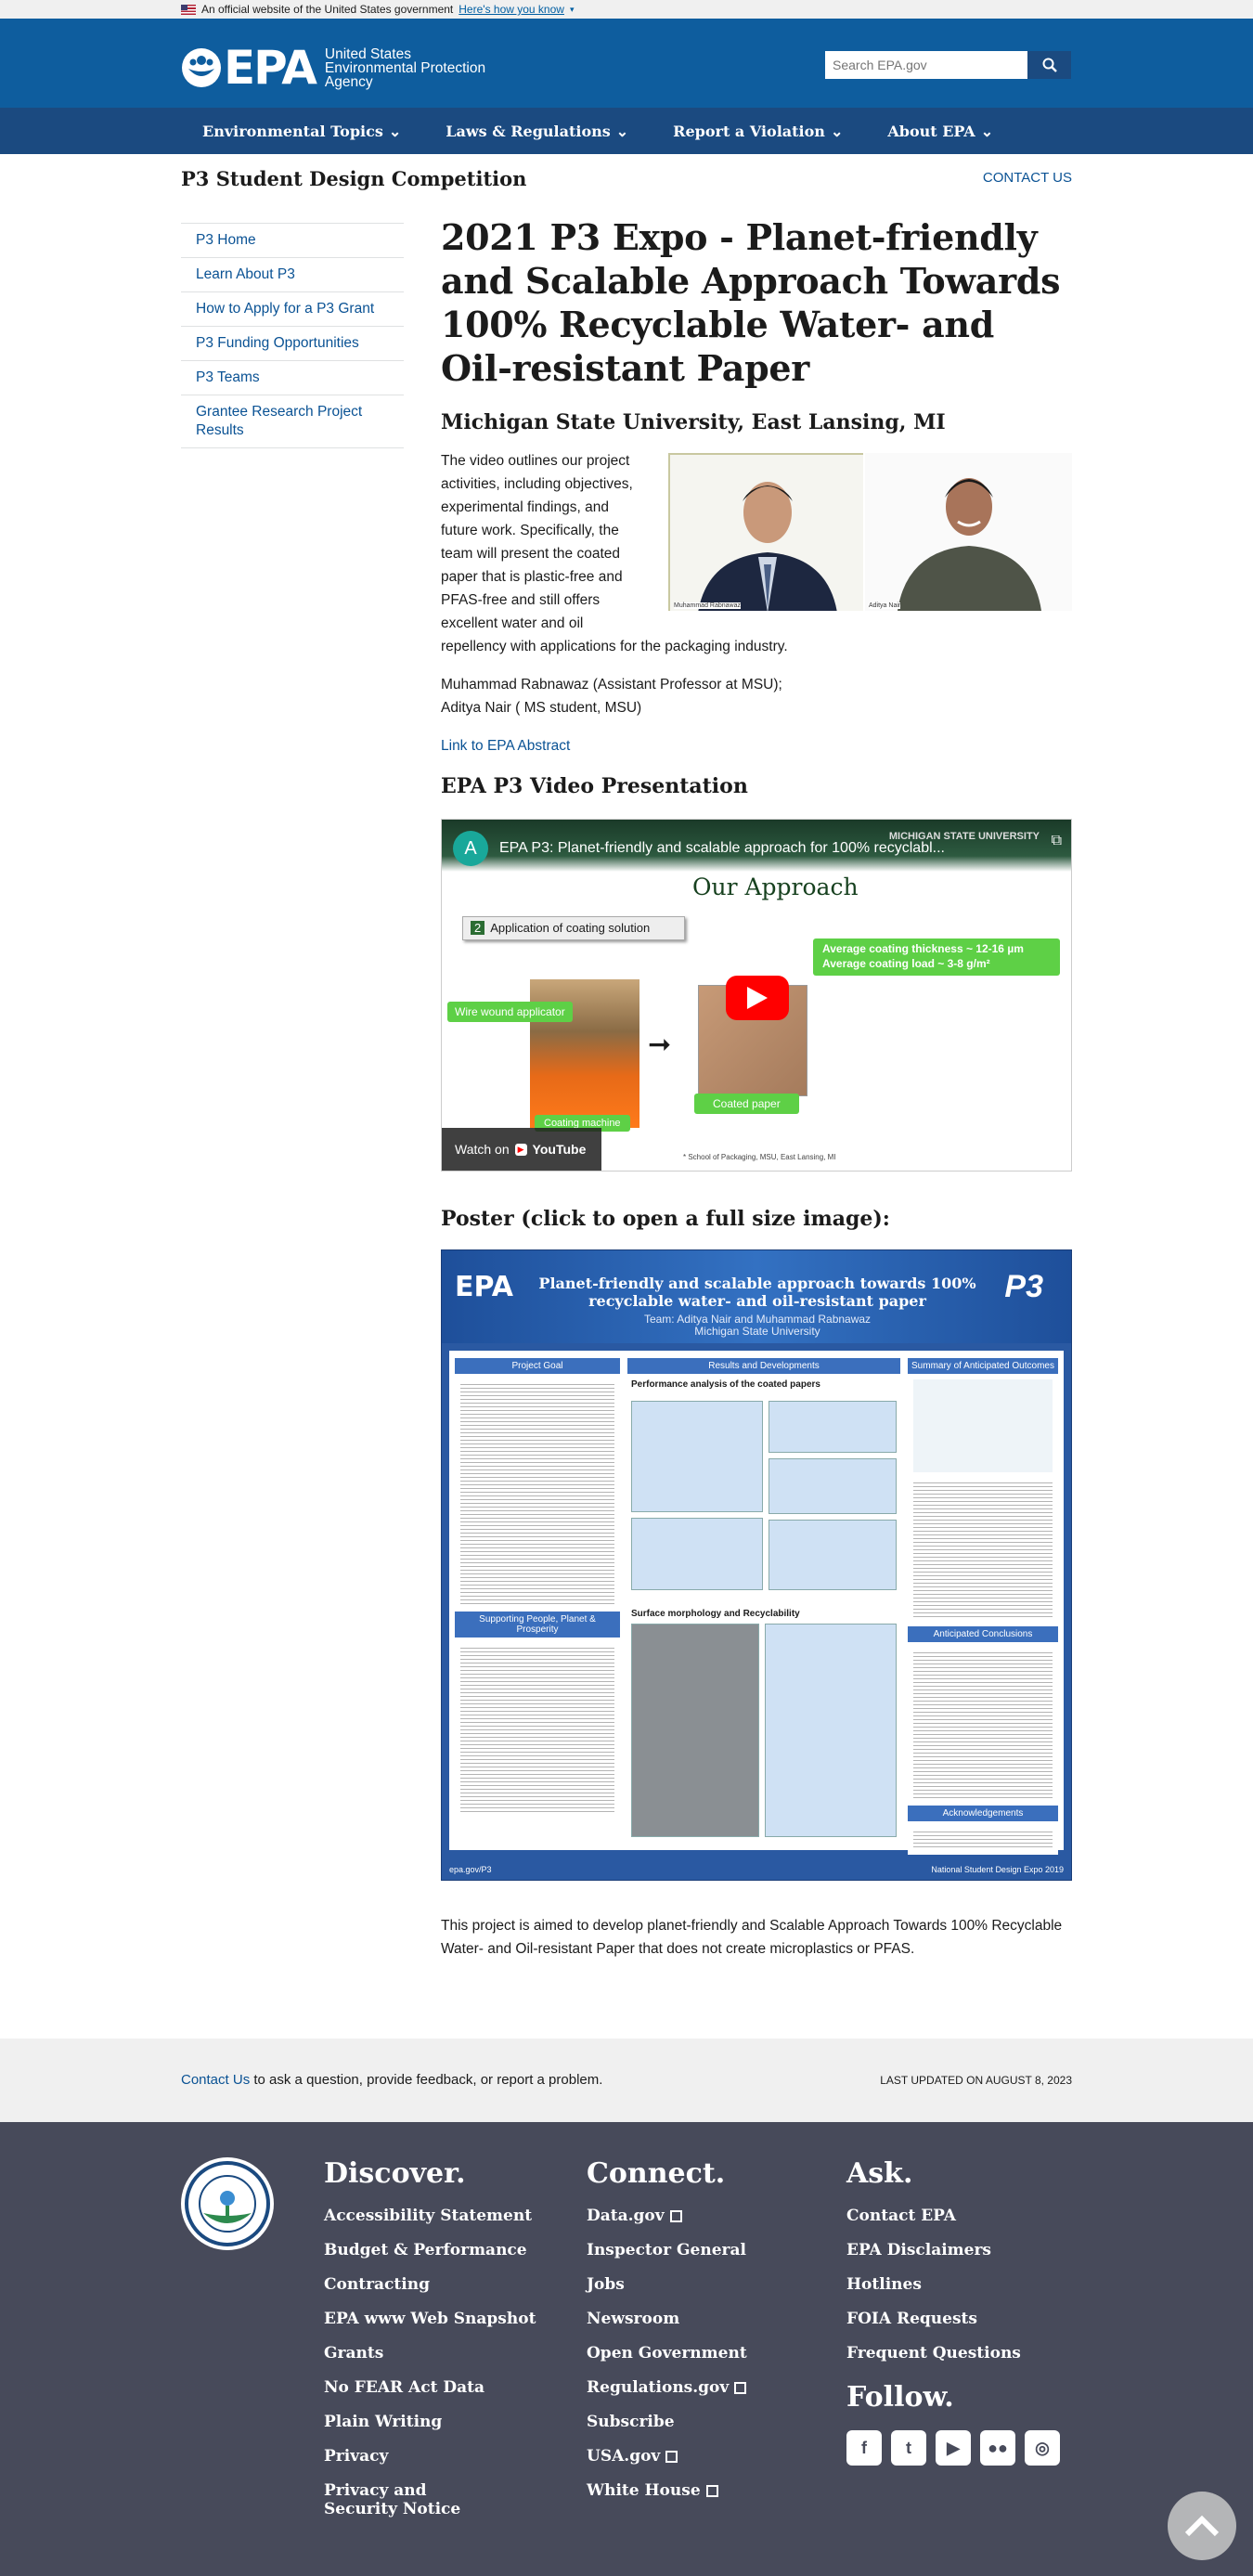  Describe the element at coordinates (227, 2203) in the screenshot. I see `epa-seal-icon` at that location.